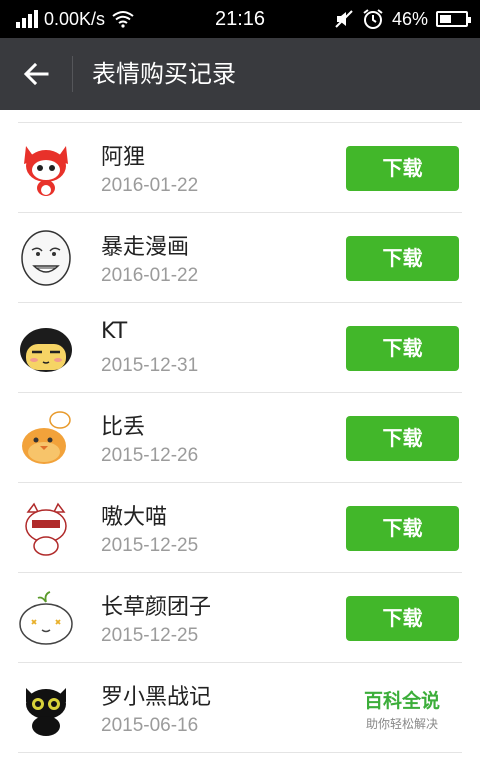 Image resolution: width=480 pixels, height=759 pixels. What do you see at coordinates (240, 168) in the screenshot?
I see `list-item: 阿狸 2016-01-22 下载` at bounding box center [240, 168].